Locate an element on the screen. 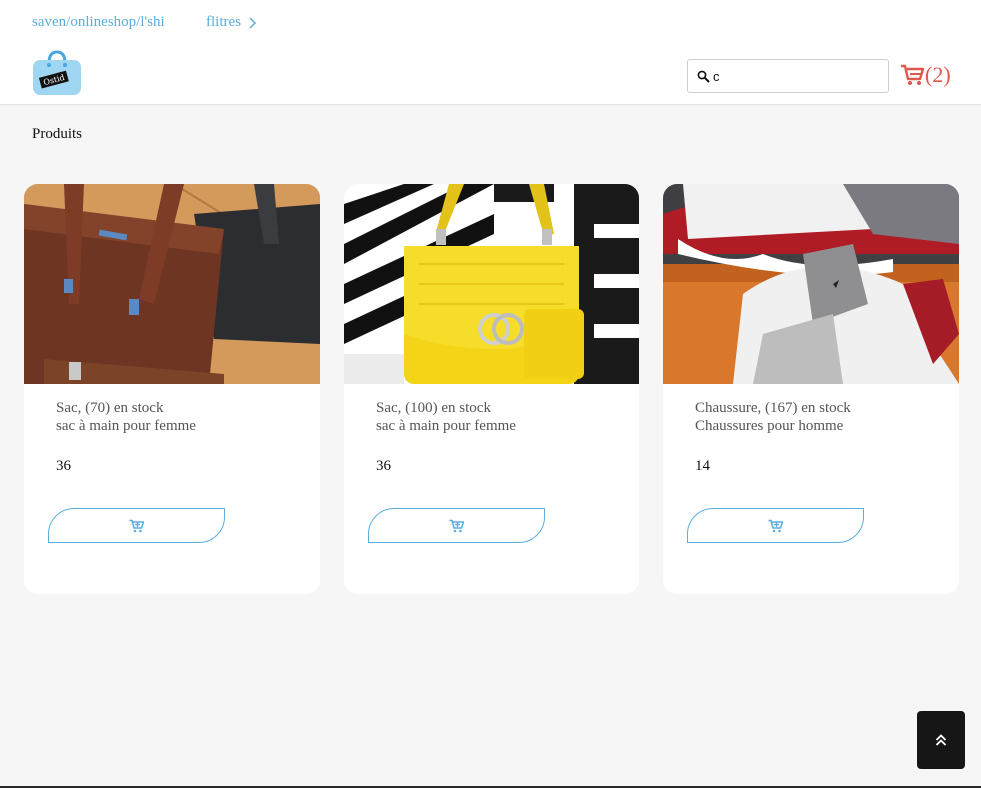 Image resolution: width=981 pixels, height=788 pixels. scroll-to-top-button is located at coordinates (941, 740).